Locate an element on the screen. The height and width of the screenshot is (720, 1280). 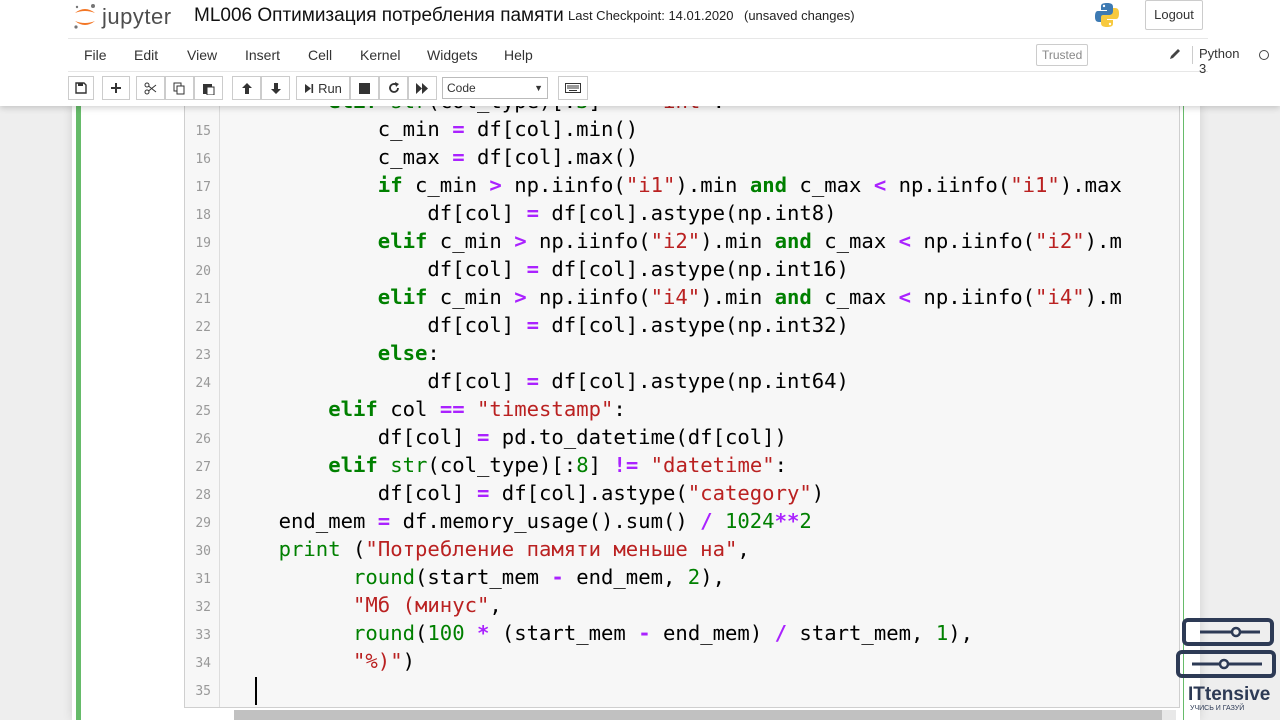
jupyter-logo-icon is located at coordinates (84, 16).